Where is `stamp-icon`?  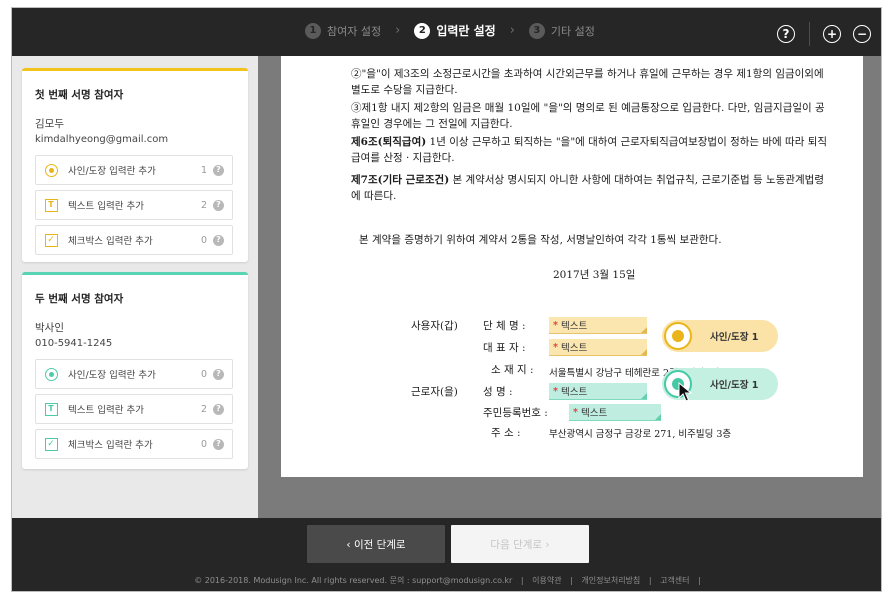
stamp-icon is located at coordinates (678, 336).